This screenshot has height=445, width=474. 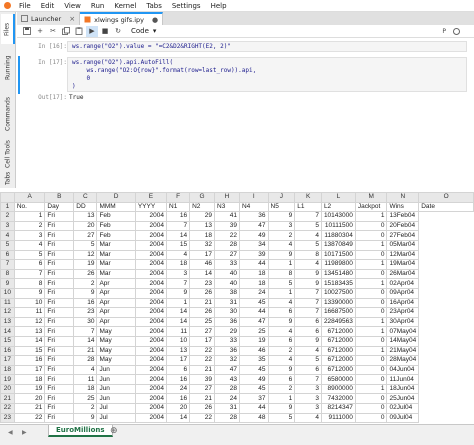 I want to click on data-cell: 38, so click(x=227, y=293).